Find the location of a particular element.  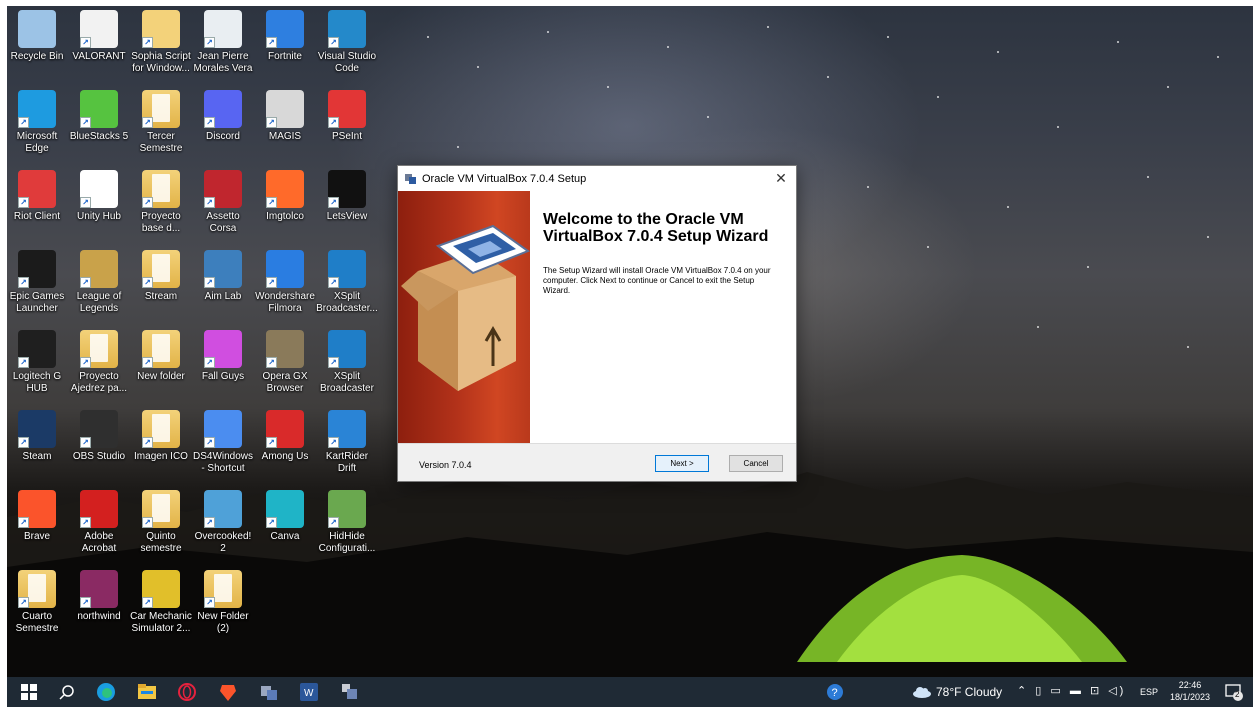

desktop-shortcut: ↗ Jean Pierre Morales Vera is located at coordinates (223, 42).